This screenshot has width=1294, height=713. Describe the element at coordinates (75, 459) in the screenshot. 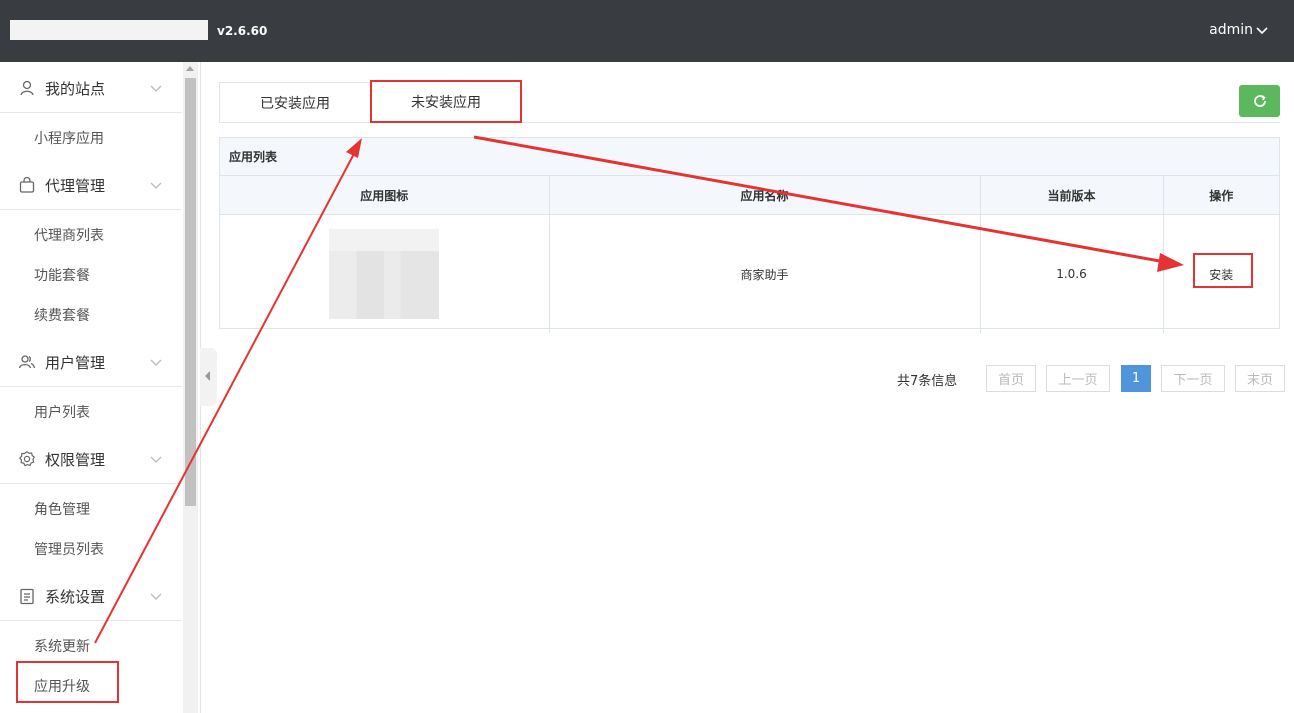

I see `sidebar-group-label: 权限管理` at that location.